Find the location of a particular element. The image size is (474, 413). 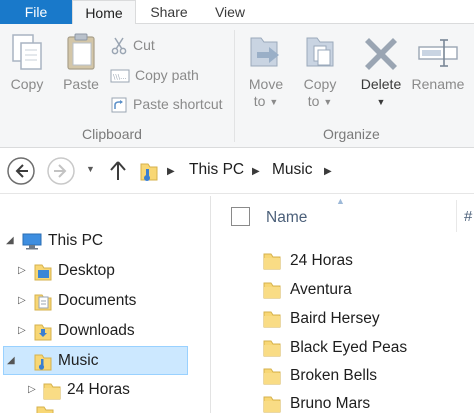

copy-button: Copy is located at coordinates (27, 62).